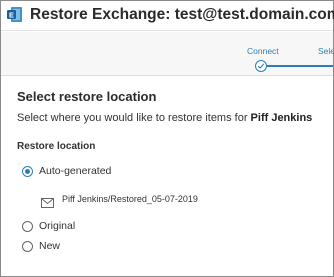  I want to click on restore-location-label: Restore location, so click(56, 146).